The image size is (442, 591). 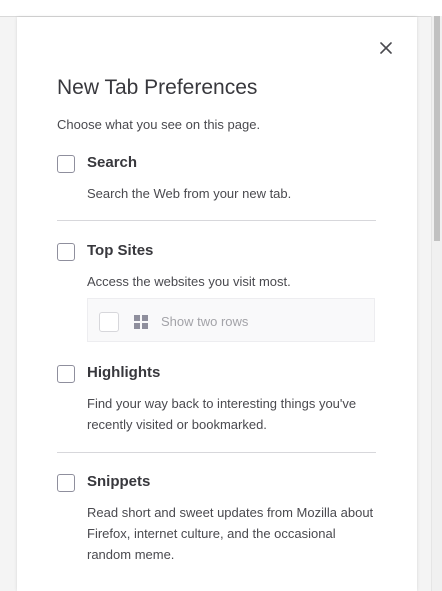 I want to click on top-sites-description: Access the websites you visit most., so click(x=189, y=281).